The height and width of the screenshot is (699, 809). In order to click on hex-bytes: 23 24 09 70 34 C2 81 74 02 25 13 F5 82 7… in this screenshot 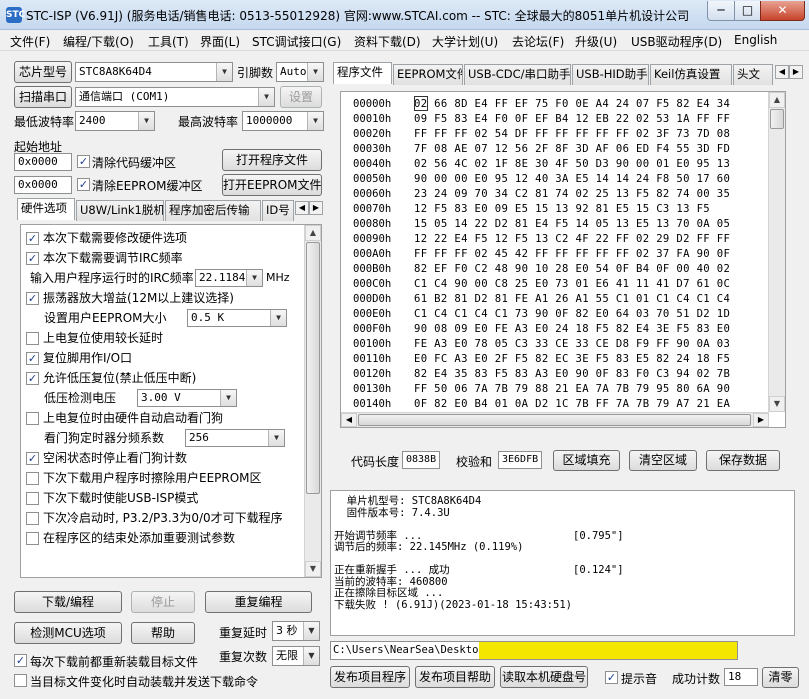, I will do `click(572, 194)`.